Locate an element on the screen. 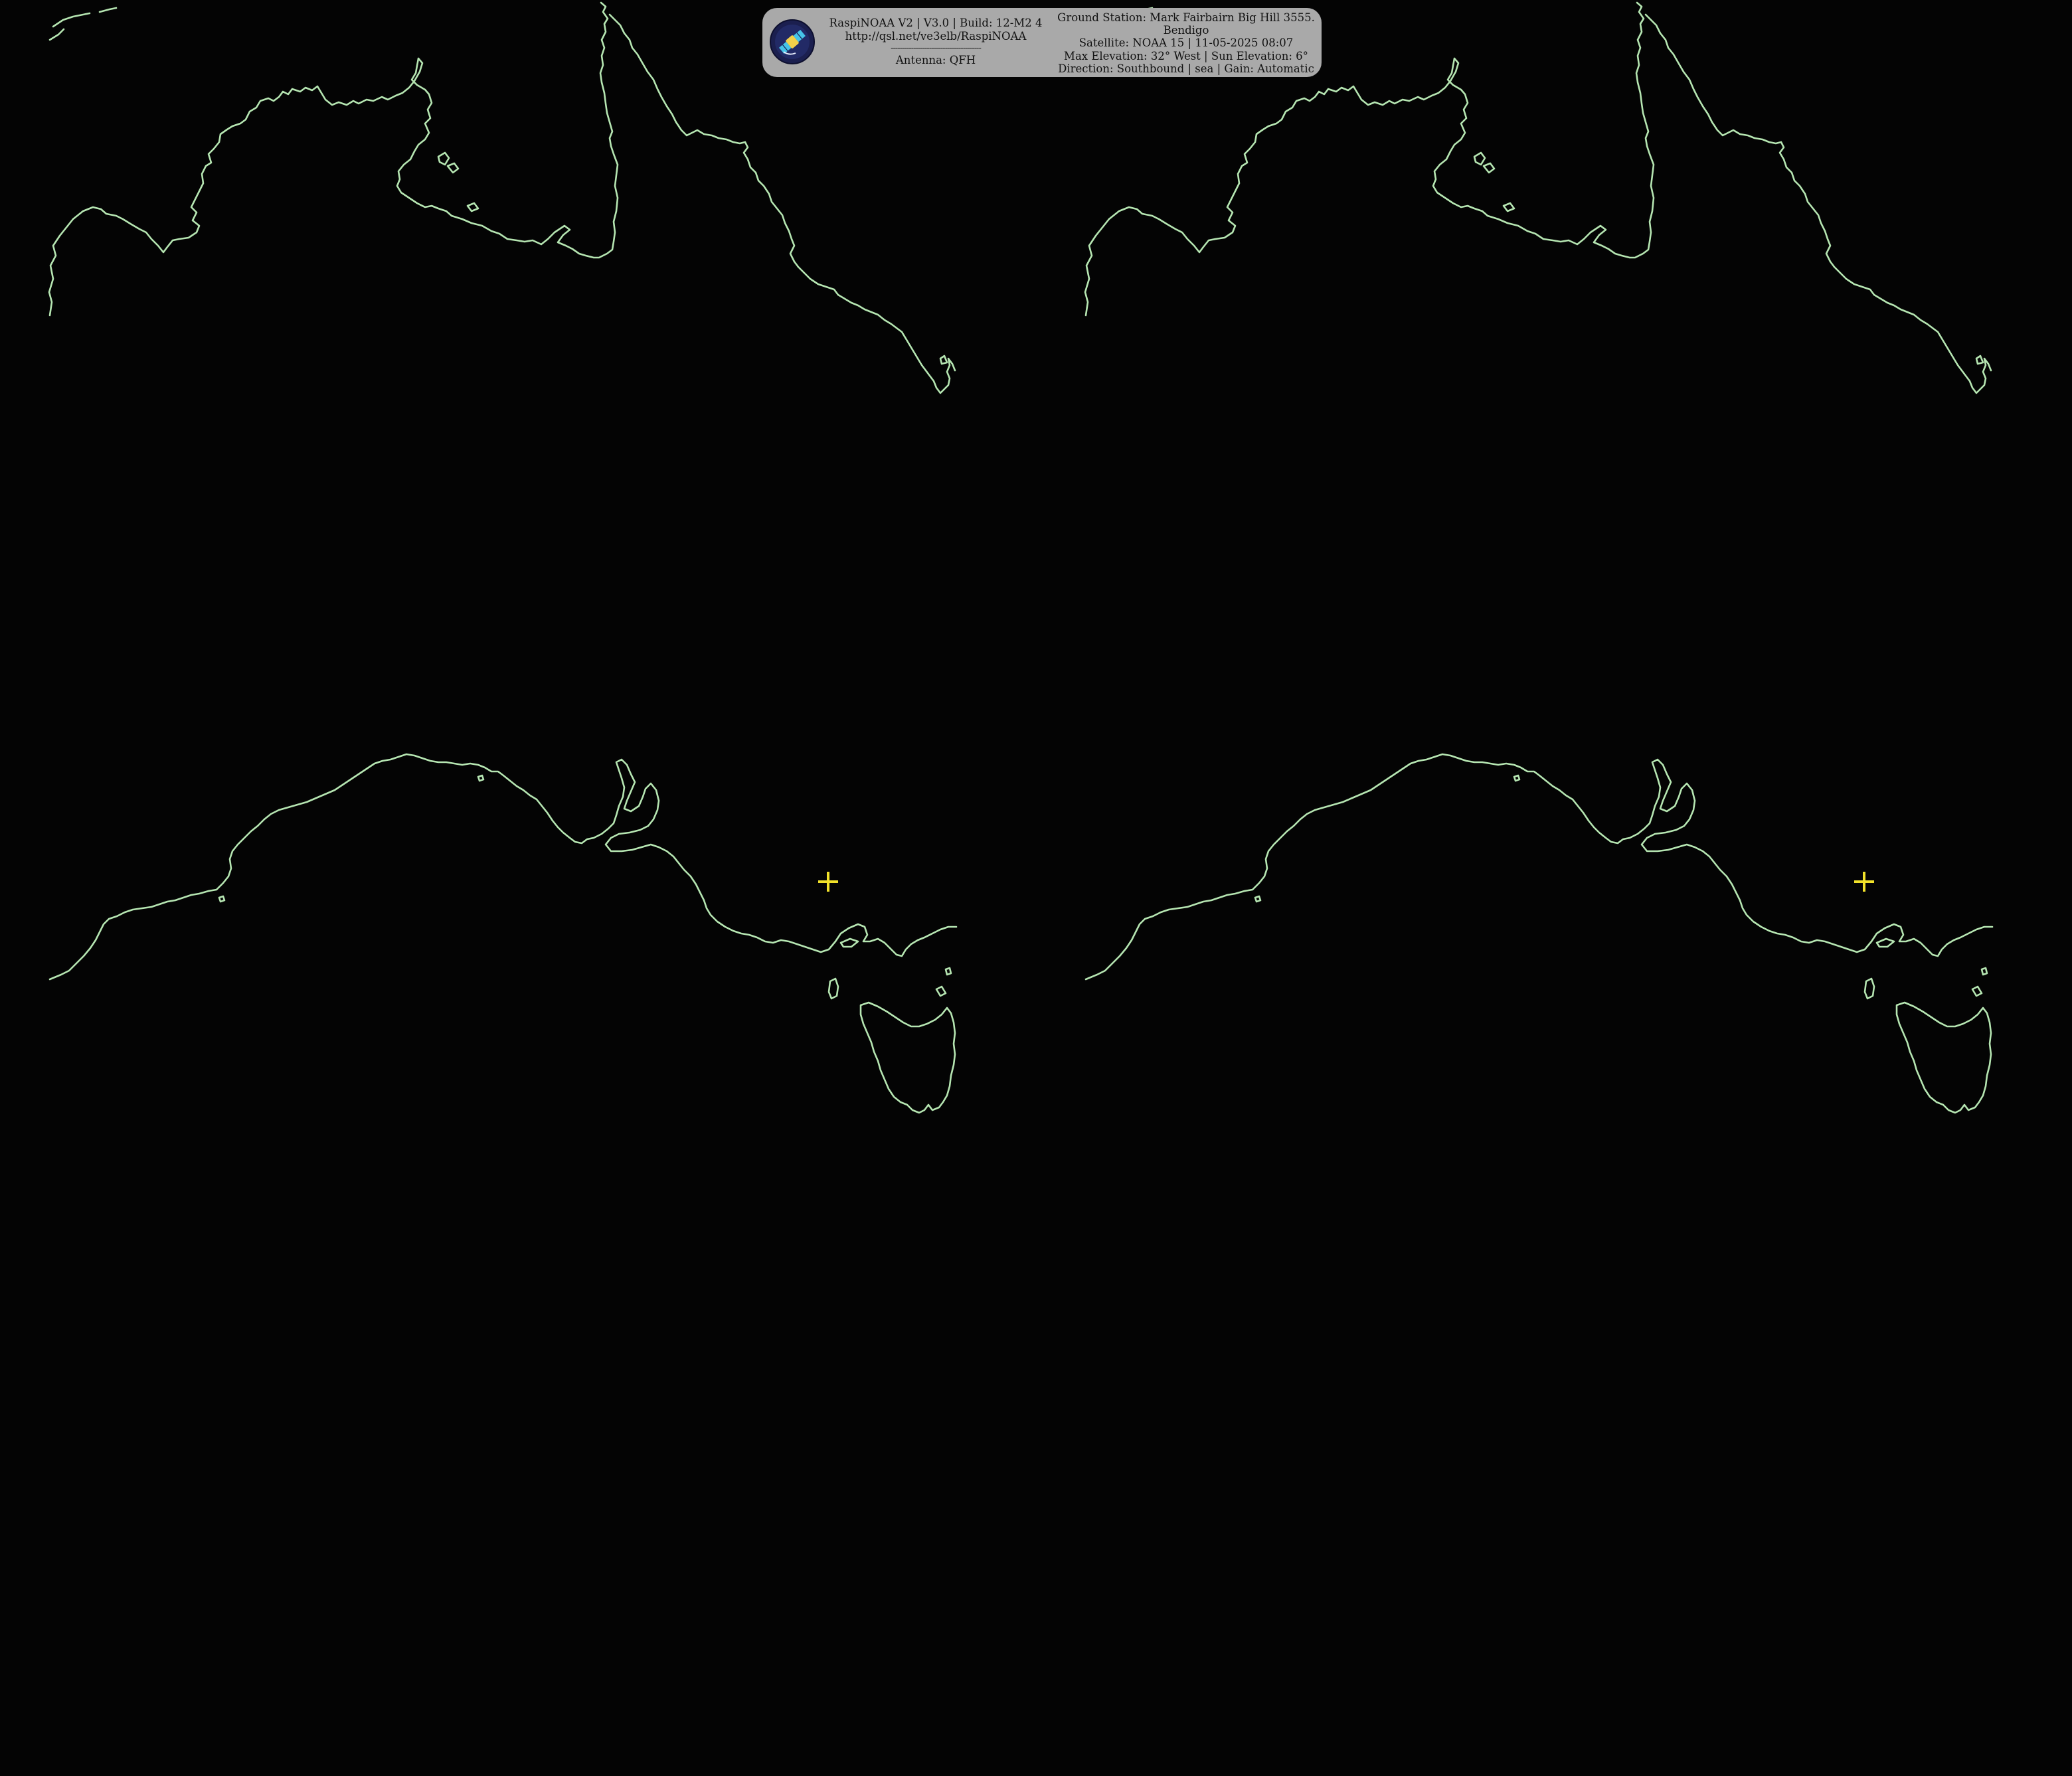 The height and width of the screenshot is (1776, 2072). project-url: http://qsl.net/ve3elb/RaspiNOAA is located at coordinates (936, 35).